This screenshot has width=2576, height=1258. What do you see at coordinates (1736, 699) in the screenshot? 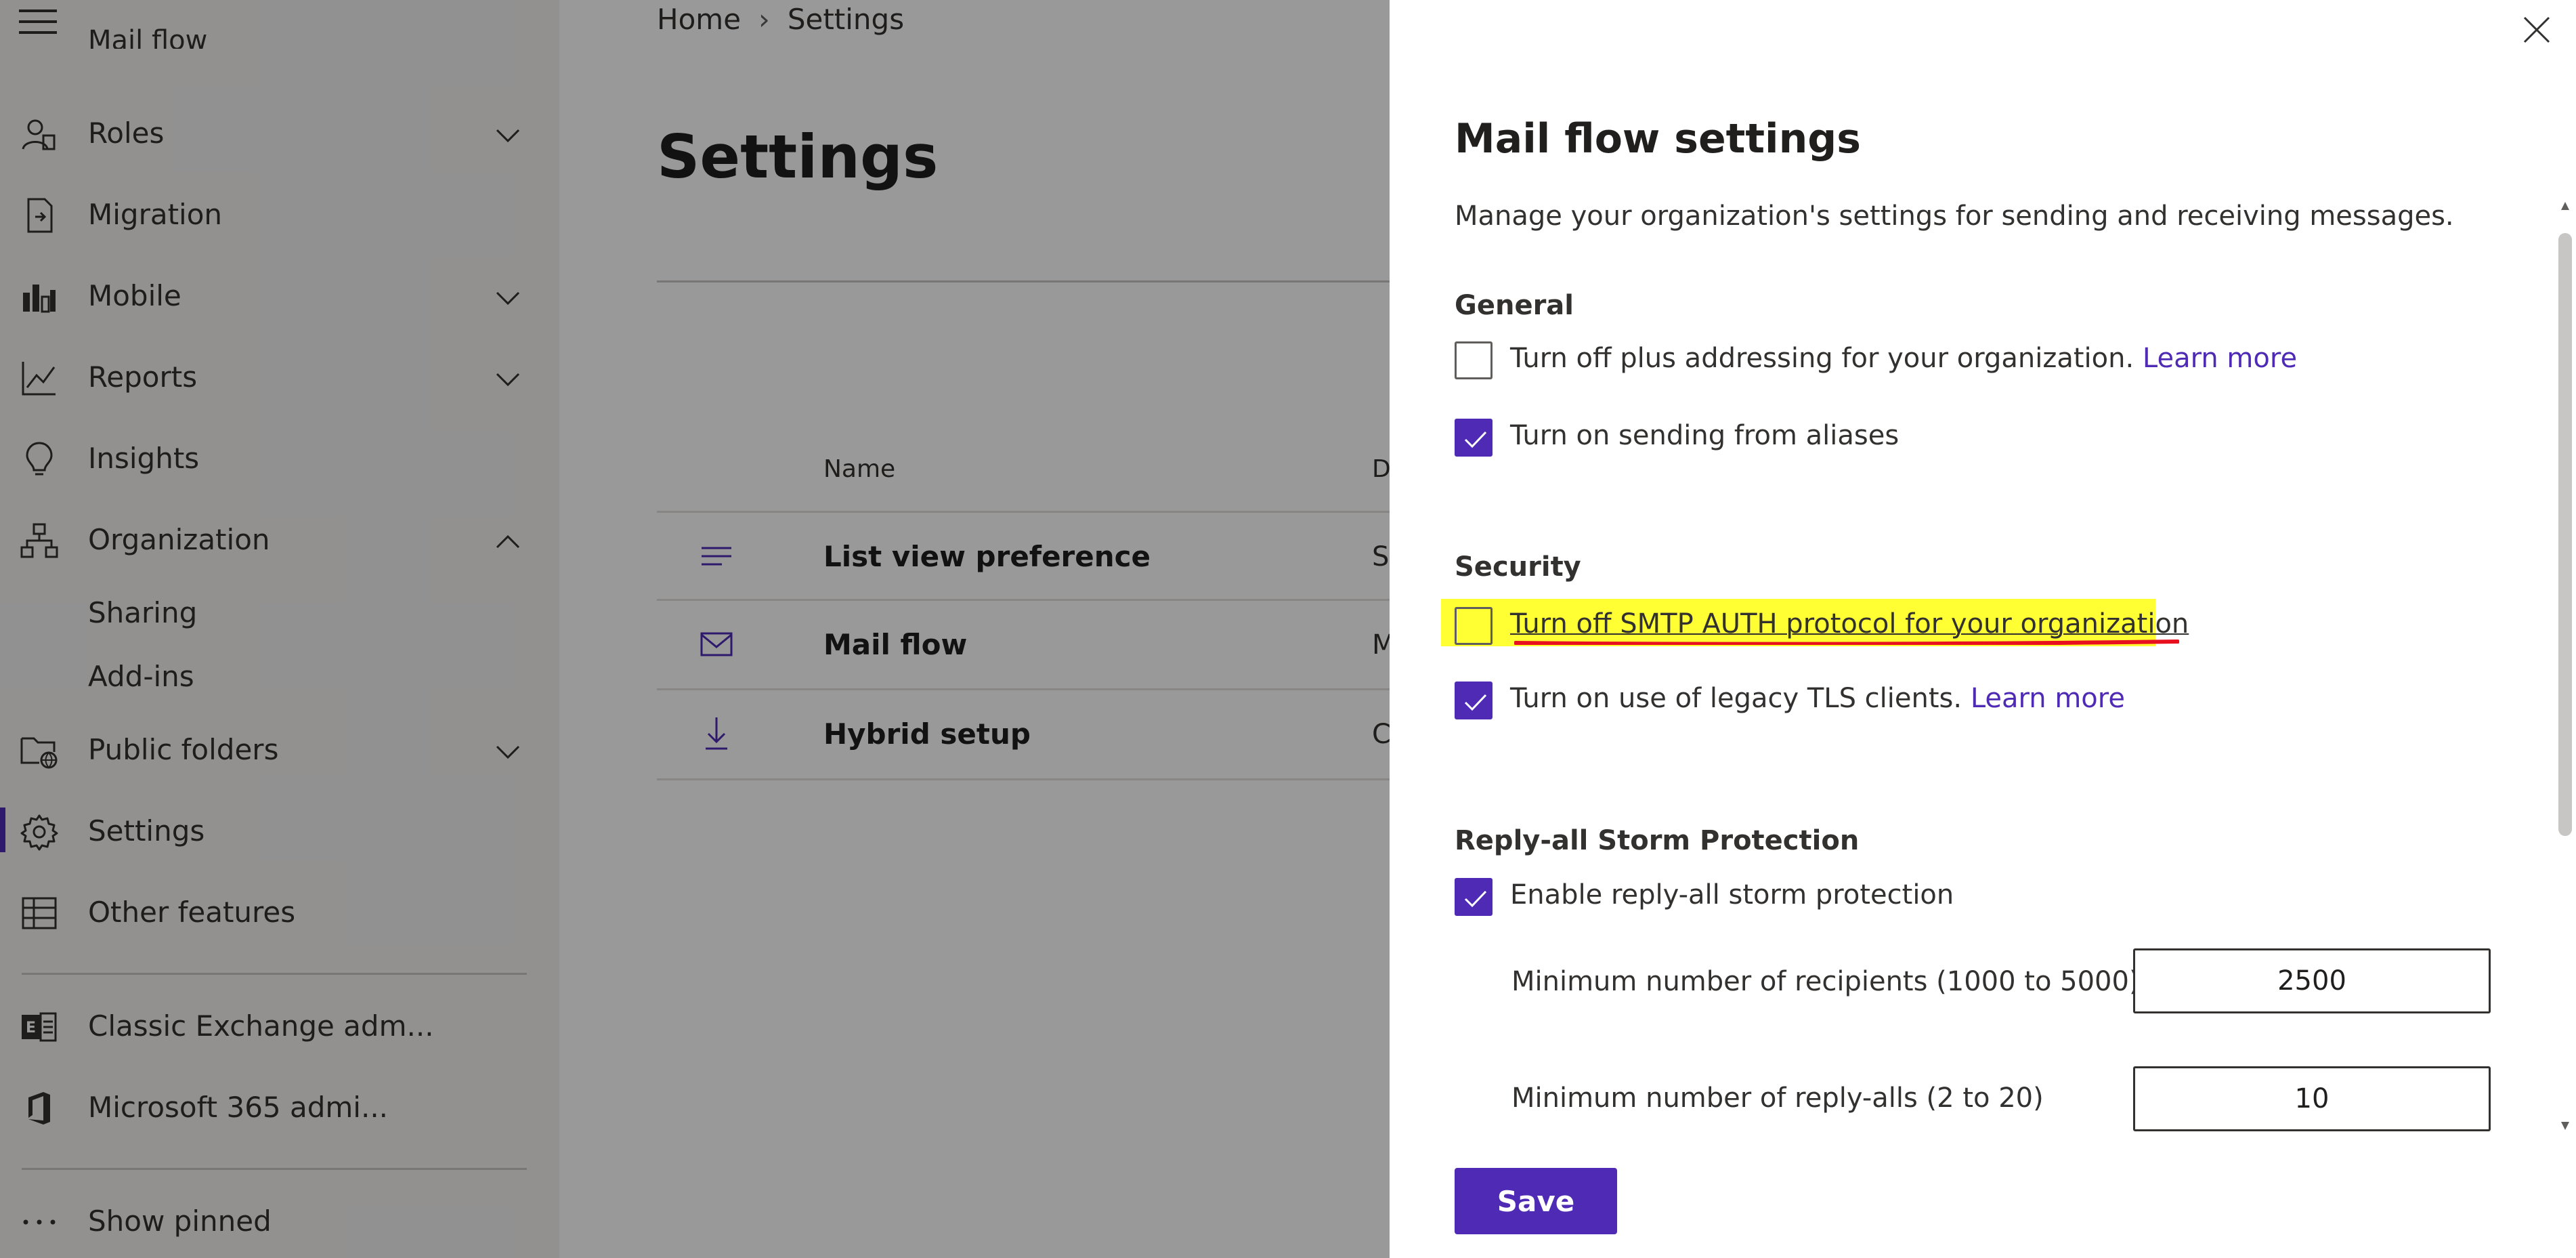
I see `legacy-tls-label: Turn on use of legacy TLS clients.` at bounding box center [1736, 699].